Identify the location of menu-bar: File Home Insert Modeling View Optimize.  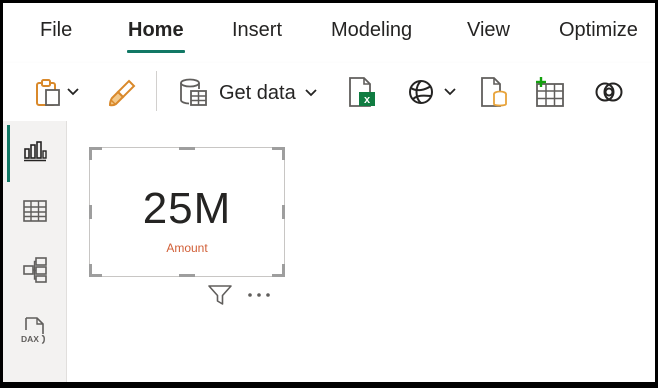
(329, 29).